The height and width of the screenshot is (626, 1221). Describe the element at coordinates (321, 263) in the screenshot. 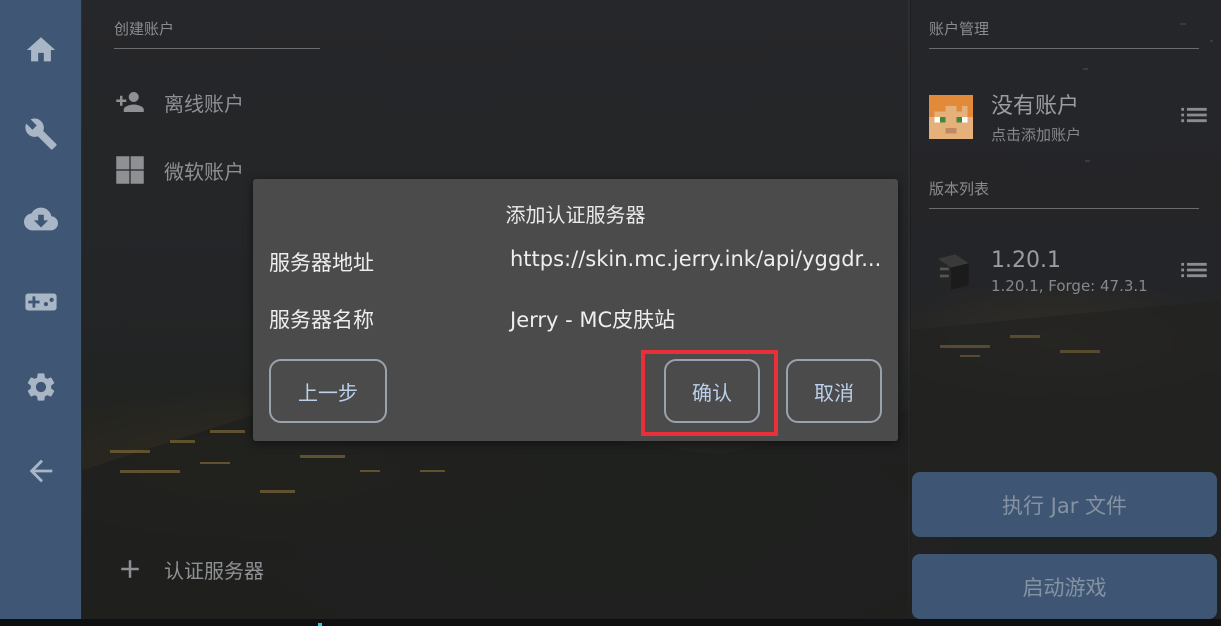

I see `server-address-label: 服务器地址` at that location.